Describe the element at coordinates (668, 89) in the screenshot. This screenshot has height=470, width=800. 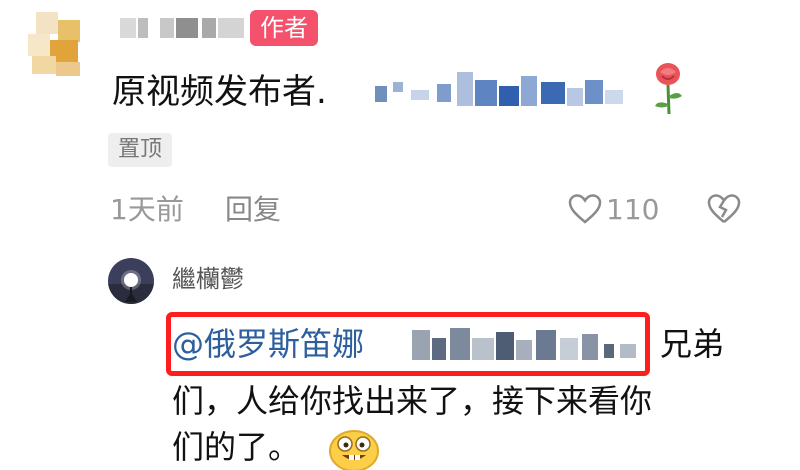
I see `rose-icon` at that location.